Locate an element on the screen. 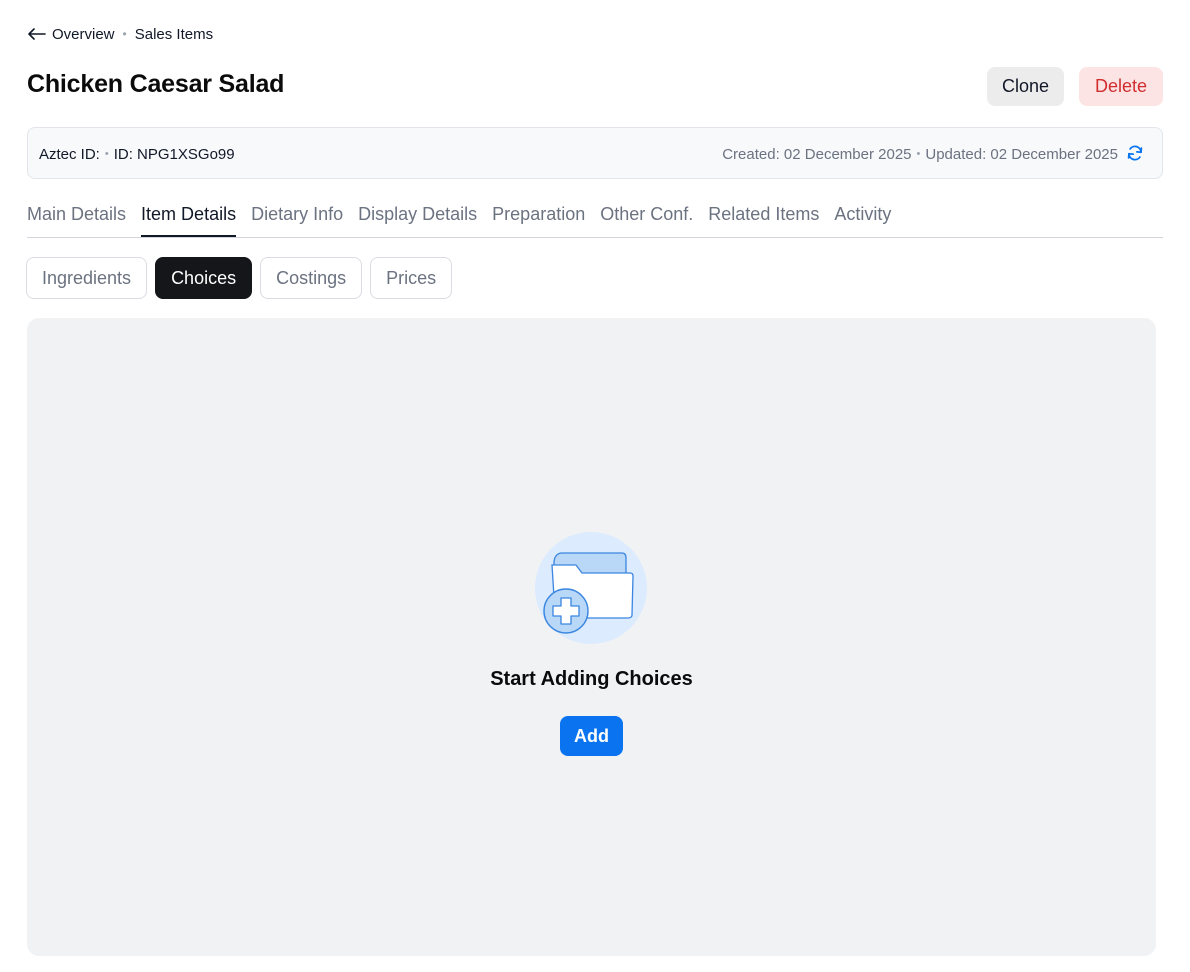 The image size is (1190, 972). subtab-ingredients: Ingredients is located at coordinates (87, 278).